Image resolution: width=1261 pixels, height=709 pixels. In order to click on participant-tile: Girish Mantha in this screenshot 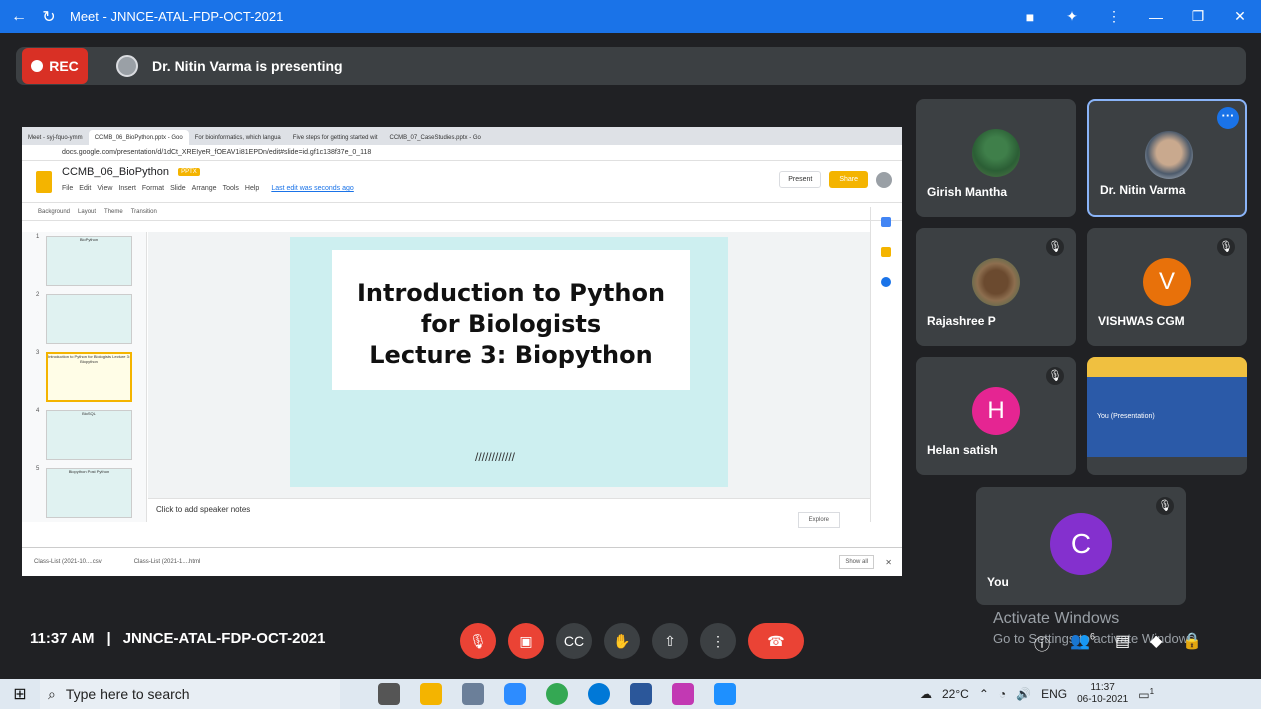, I will do `click(996, 158)`.